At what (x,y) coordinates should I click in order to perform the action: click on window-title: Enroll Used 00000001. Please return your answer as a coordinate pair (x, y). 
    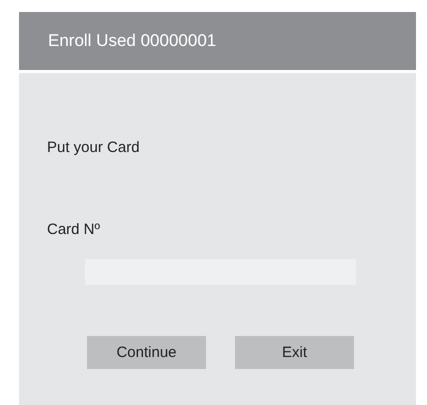
    Looking at the image, I should click on (132, 41).